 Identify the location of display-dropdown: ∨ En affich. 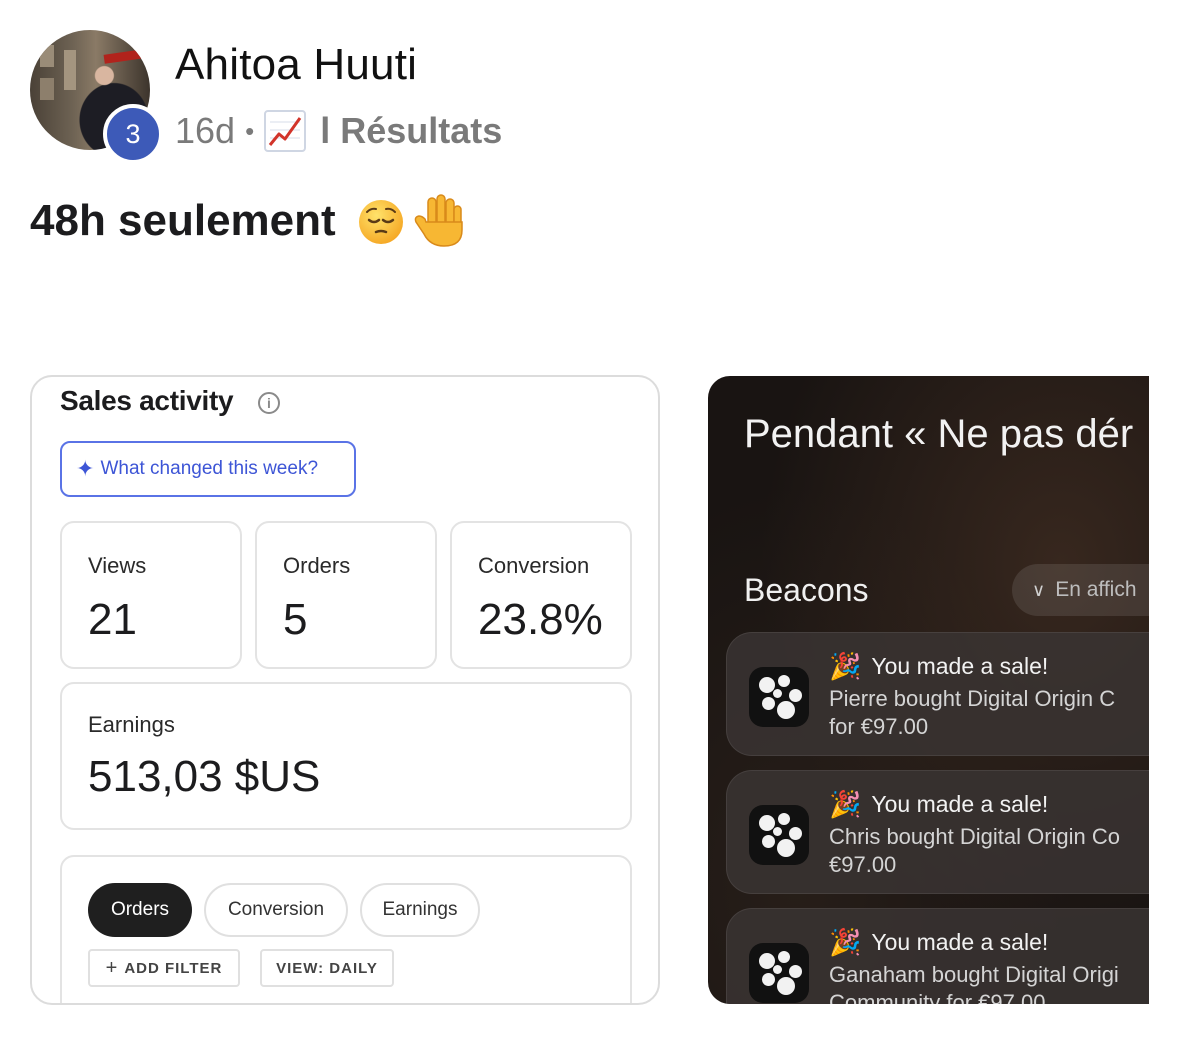
(1080, 590).